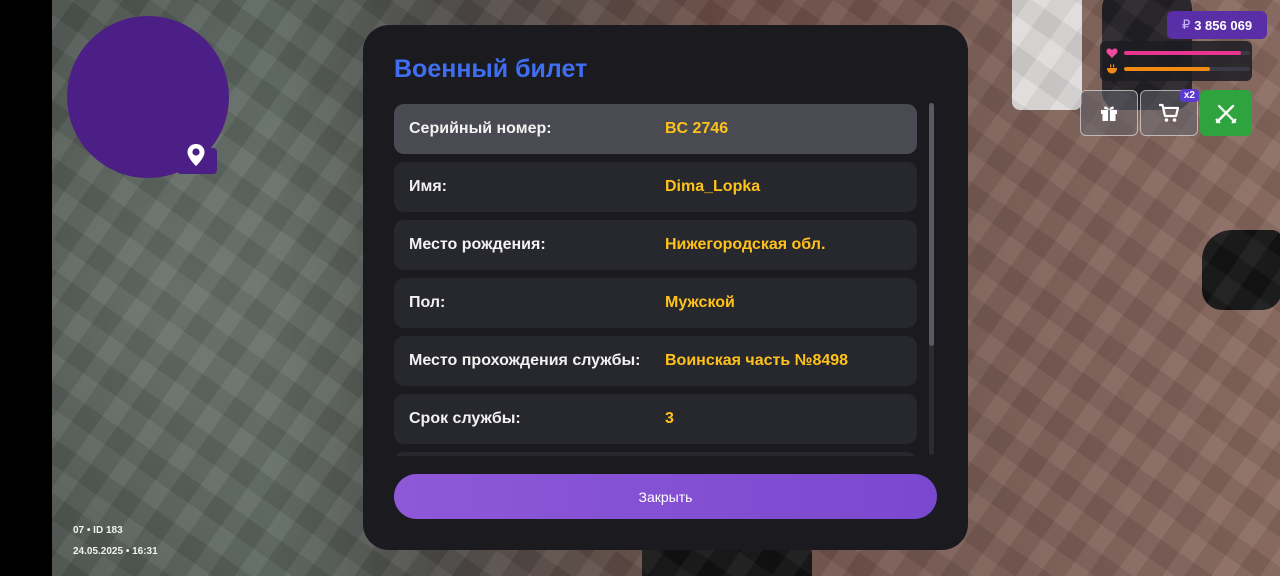 This screenshot has width=1280, height=576. I want to click on row-label: Срок службы:, so click(465, 418).